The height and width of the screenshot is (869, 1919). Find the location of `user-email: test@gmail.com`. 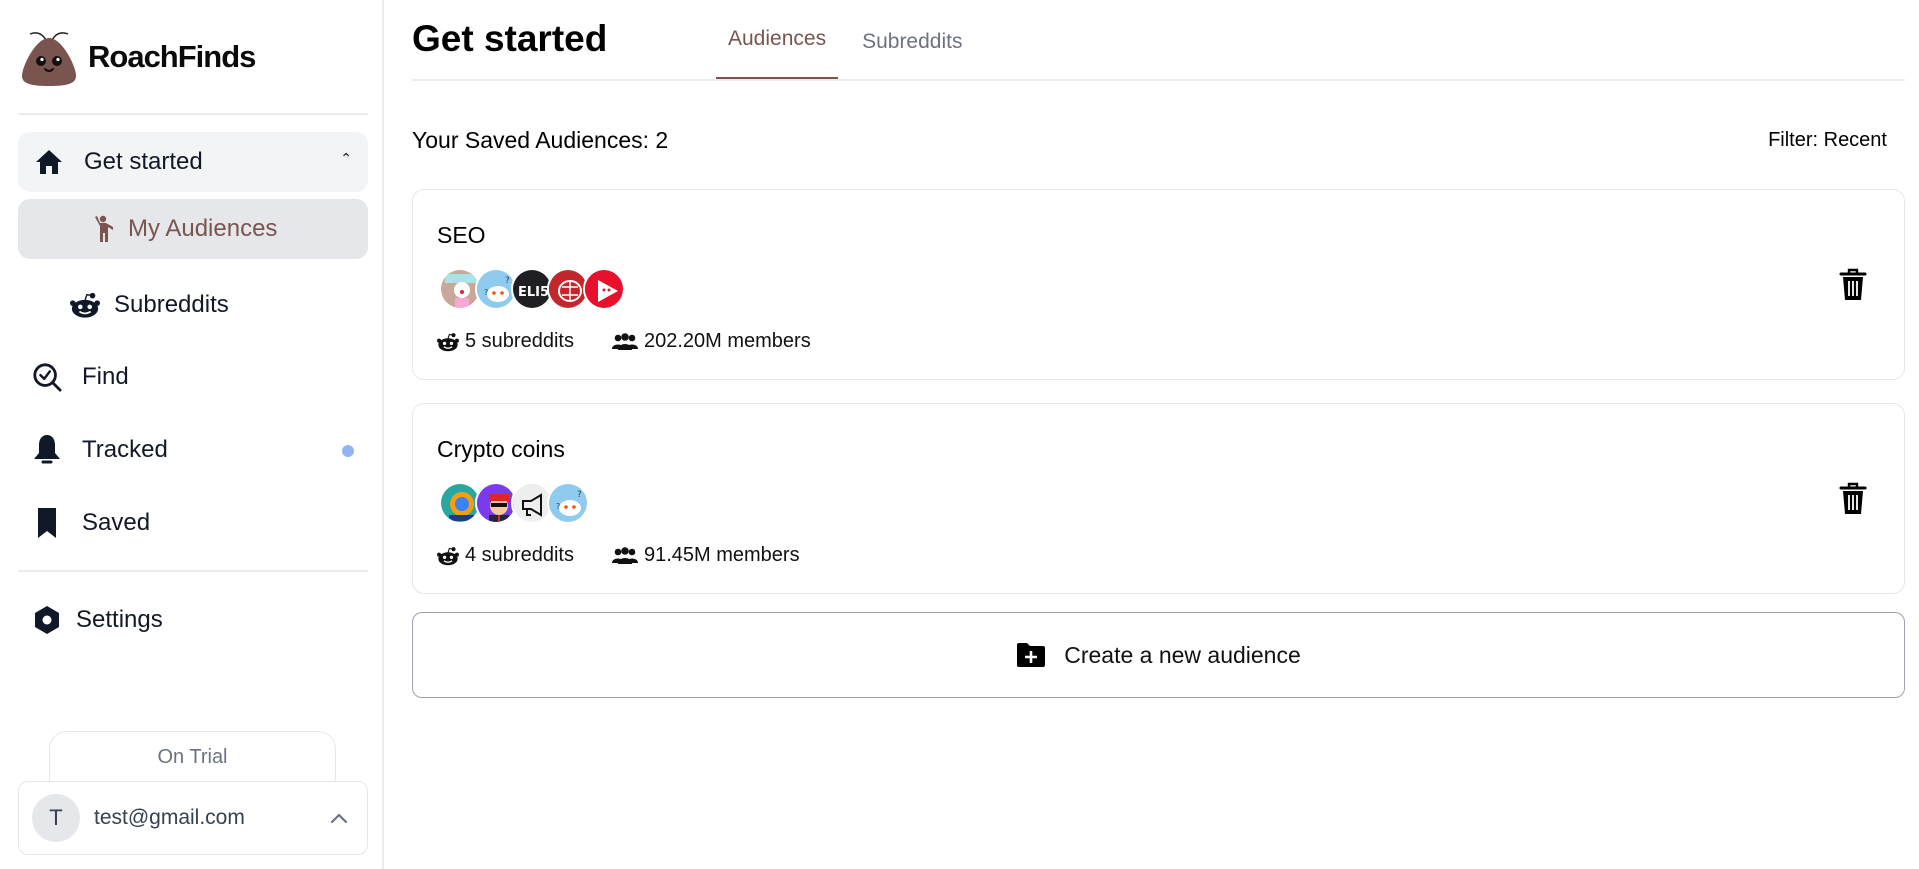

user-email: test@gmail.com is located at coordinates (169, 817).